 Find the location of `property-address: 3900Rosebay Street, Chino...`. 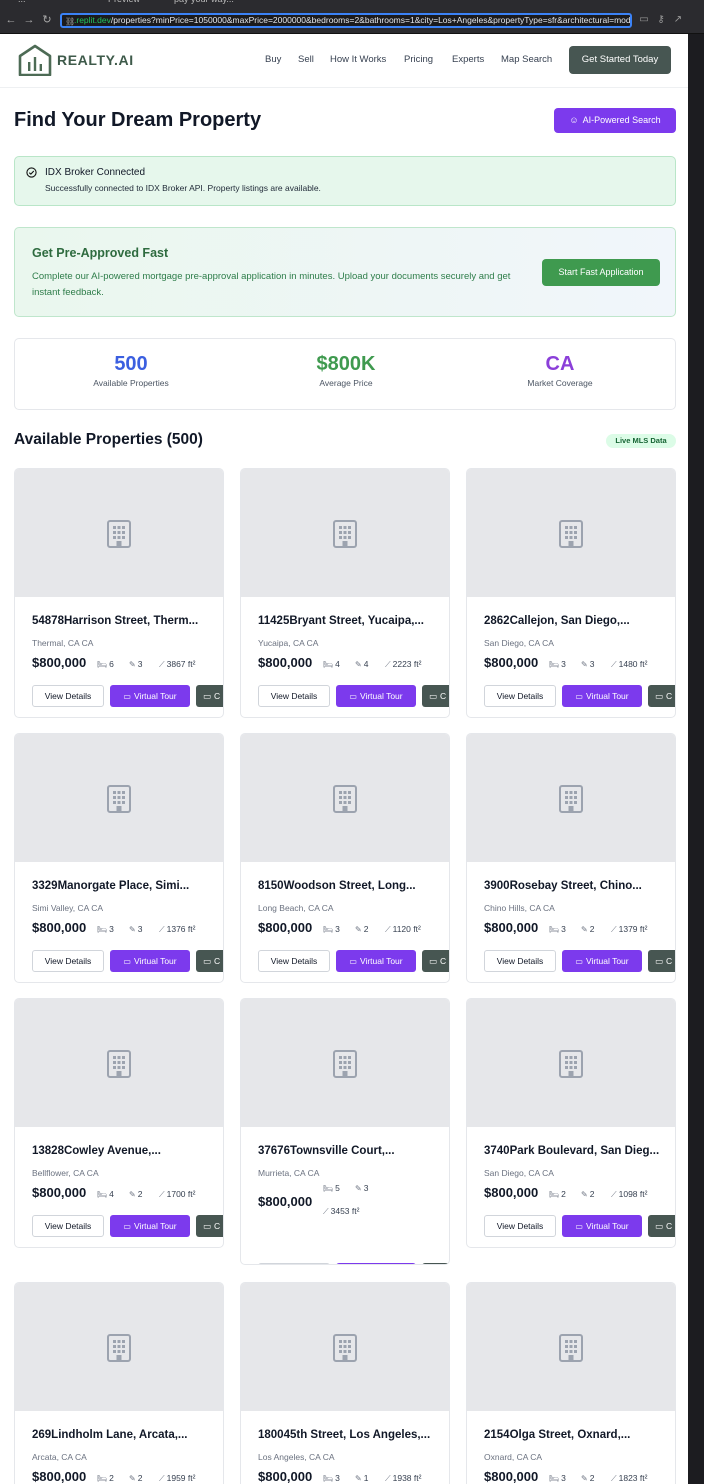

property-address: 3900Rosebay Street, Chino... is located at coordinates (578, 886).